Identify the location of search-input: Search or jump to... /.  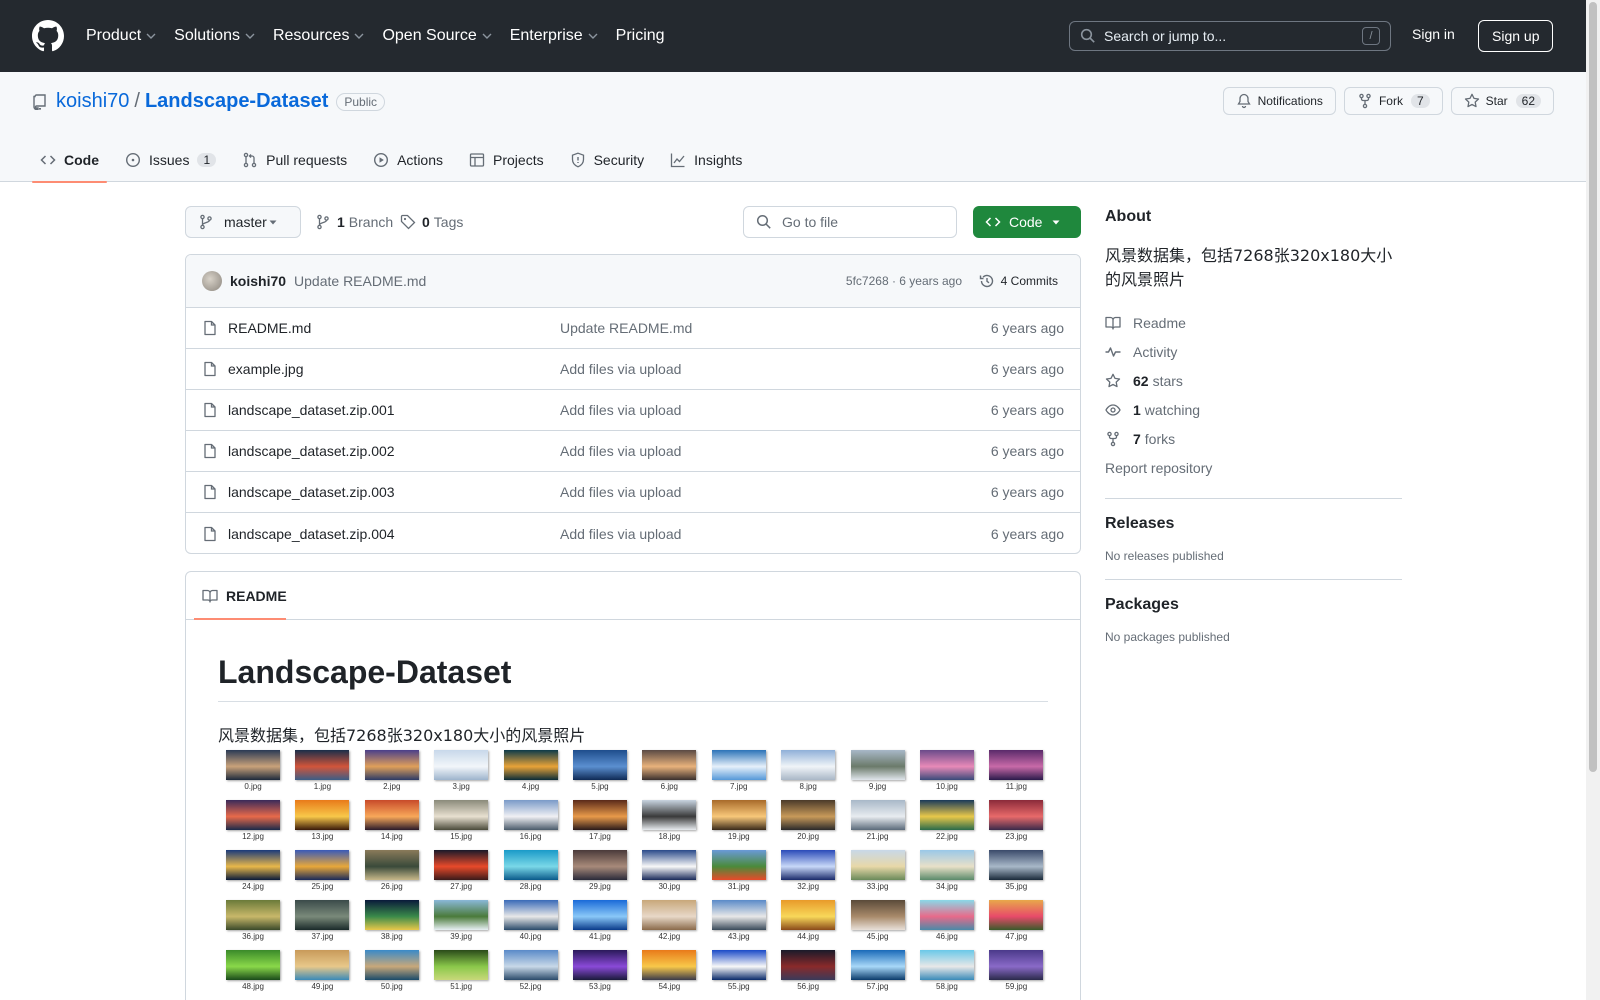
(1230, 36).